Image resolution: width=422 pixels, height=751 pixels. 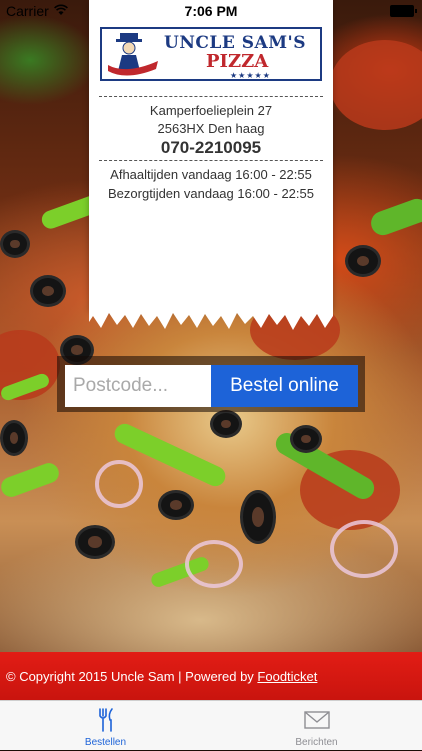 What do you see at coordinates (316, 742) in the screenshot?
I see `tab-berichten-label: Berichten` at bounding box center [316, 742].